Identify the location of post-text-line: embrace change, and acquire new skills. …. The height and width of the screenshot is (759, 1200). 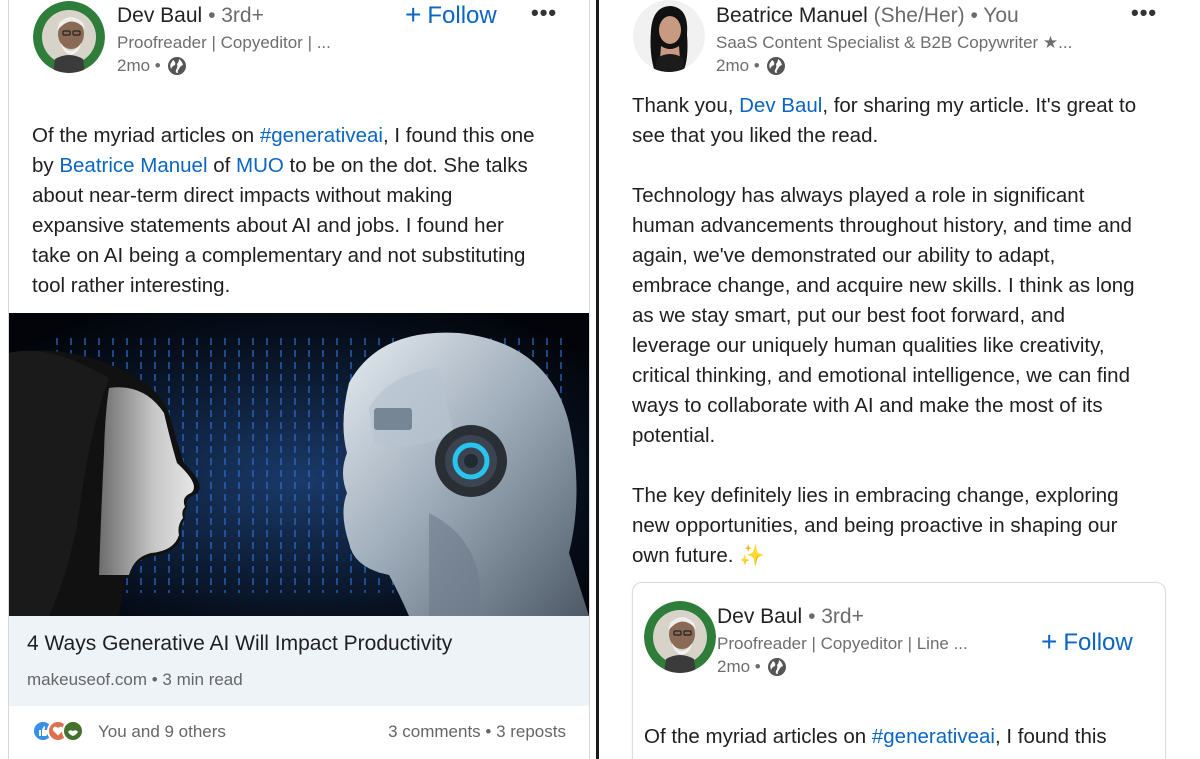
(912, 286).